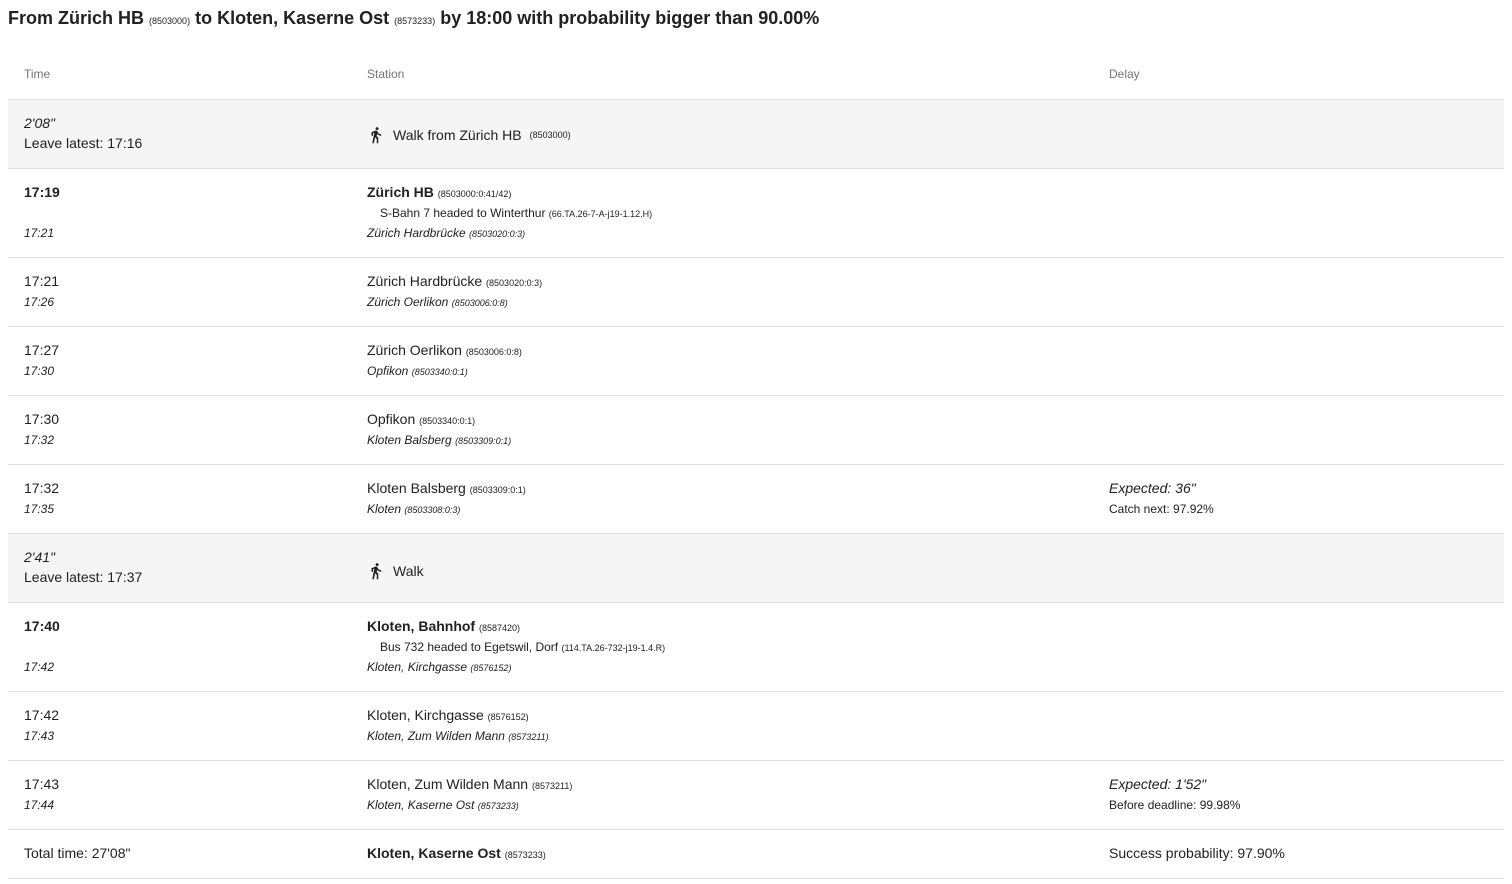 This screenshot has height=884, width=1512. What do you see at coordinates (1197, 853) in the screenshot?
I see `success-probability: Success probability: 97.90%` at bounding box center [1197, 853].